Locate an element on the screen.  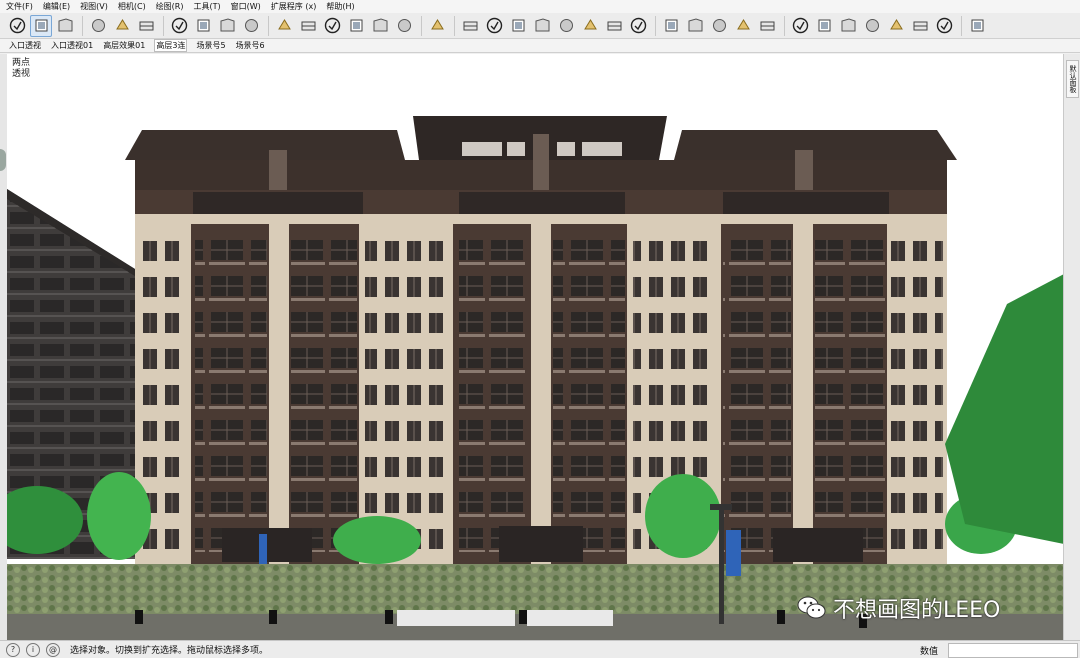
wireframe-icon is located at coordinates (332, 26).